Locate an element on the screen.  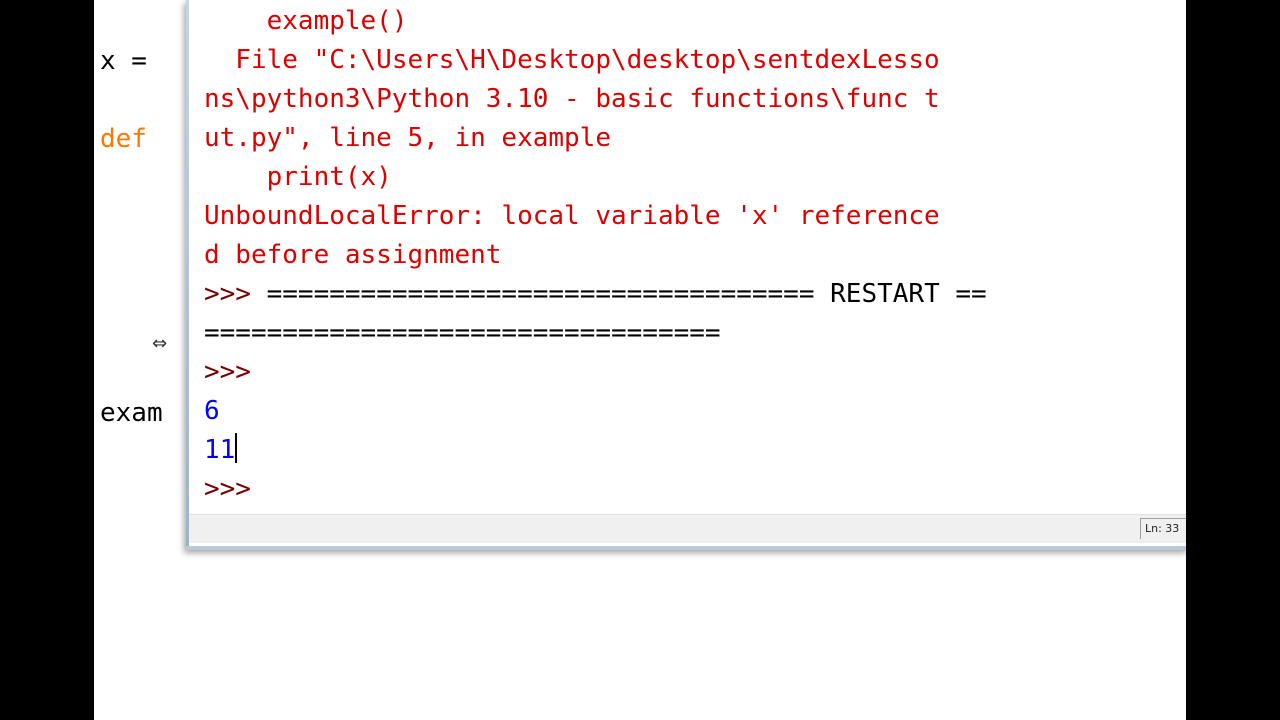
editor-line-def: def is located at coordinates (123, 139).